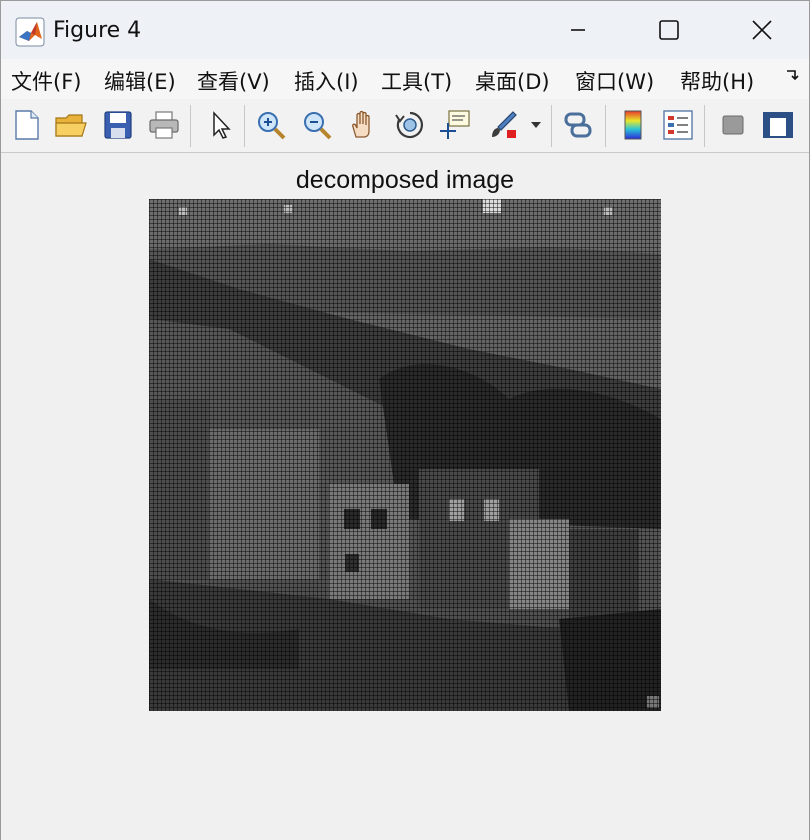  I want to click on rotate-3d-icon, so click(410, 125).